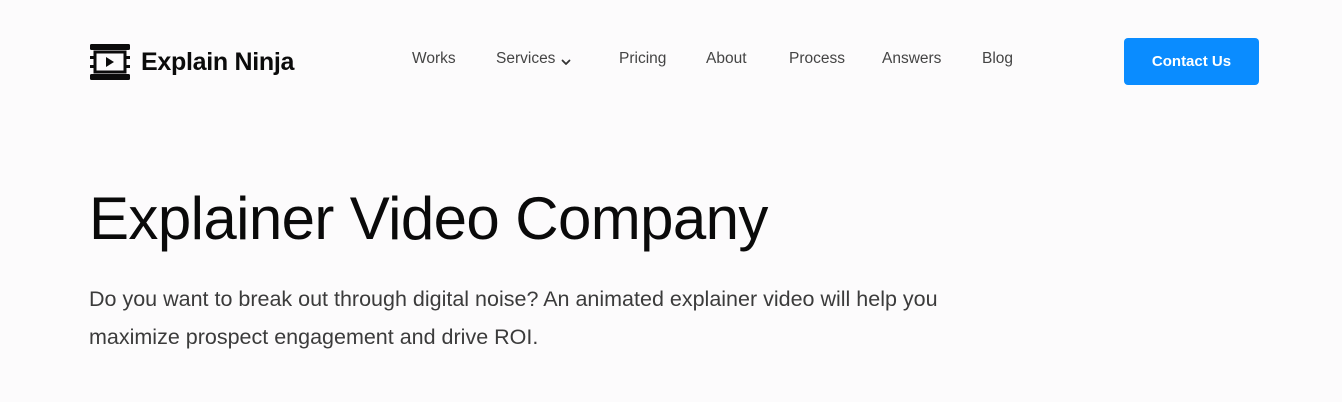  What do you see at coordinates (1191, 61) in the screenshot?
I see `contact-us-button: Contact Us` at bounding box center [1191, 61].